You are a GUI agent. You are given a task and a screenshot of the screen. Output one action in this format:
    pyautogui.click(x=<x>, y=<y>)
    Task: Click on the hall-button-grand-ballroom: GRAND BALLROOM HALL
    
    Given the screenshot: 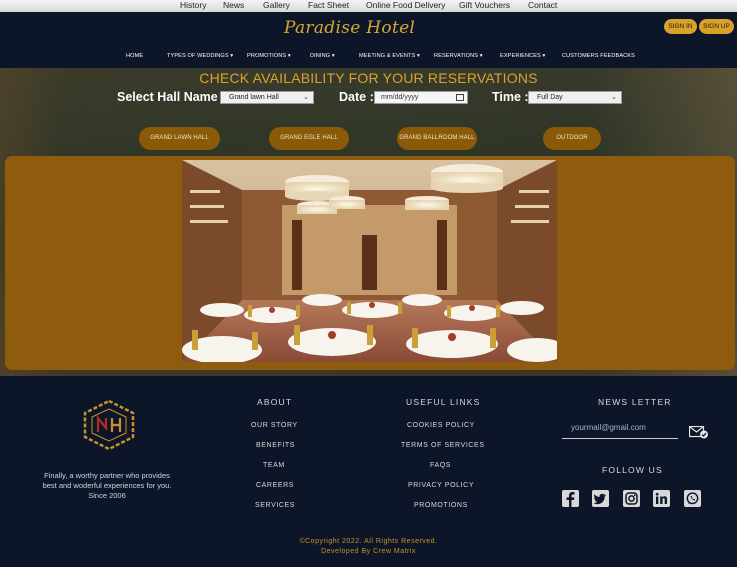 What is the action you would take?
    pyautogui.click(x=437, y=138)
    